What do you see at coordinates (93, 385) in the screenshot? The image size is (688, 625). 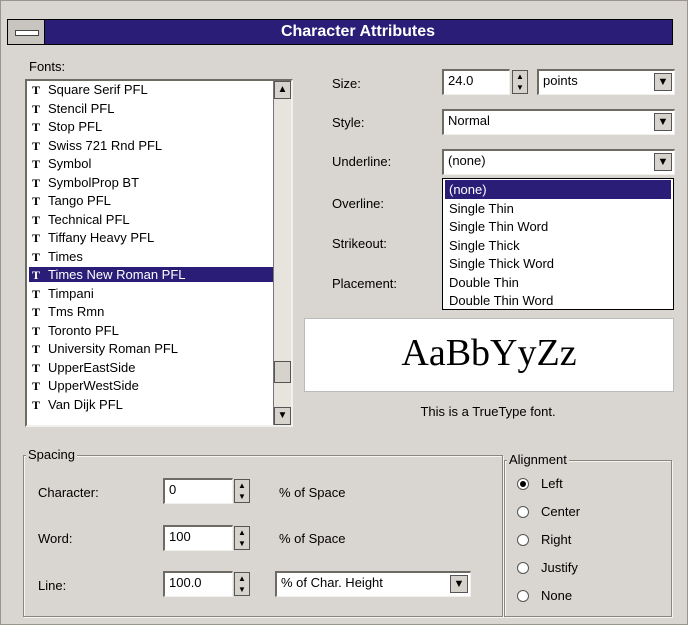 I see `font-name: UpperWestSide` at bounding box center [93, 385].